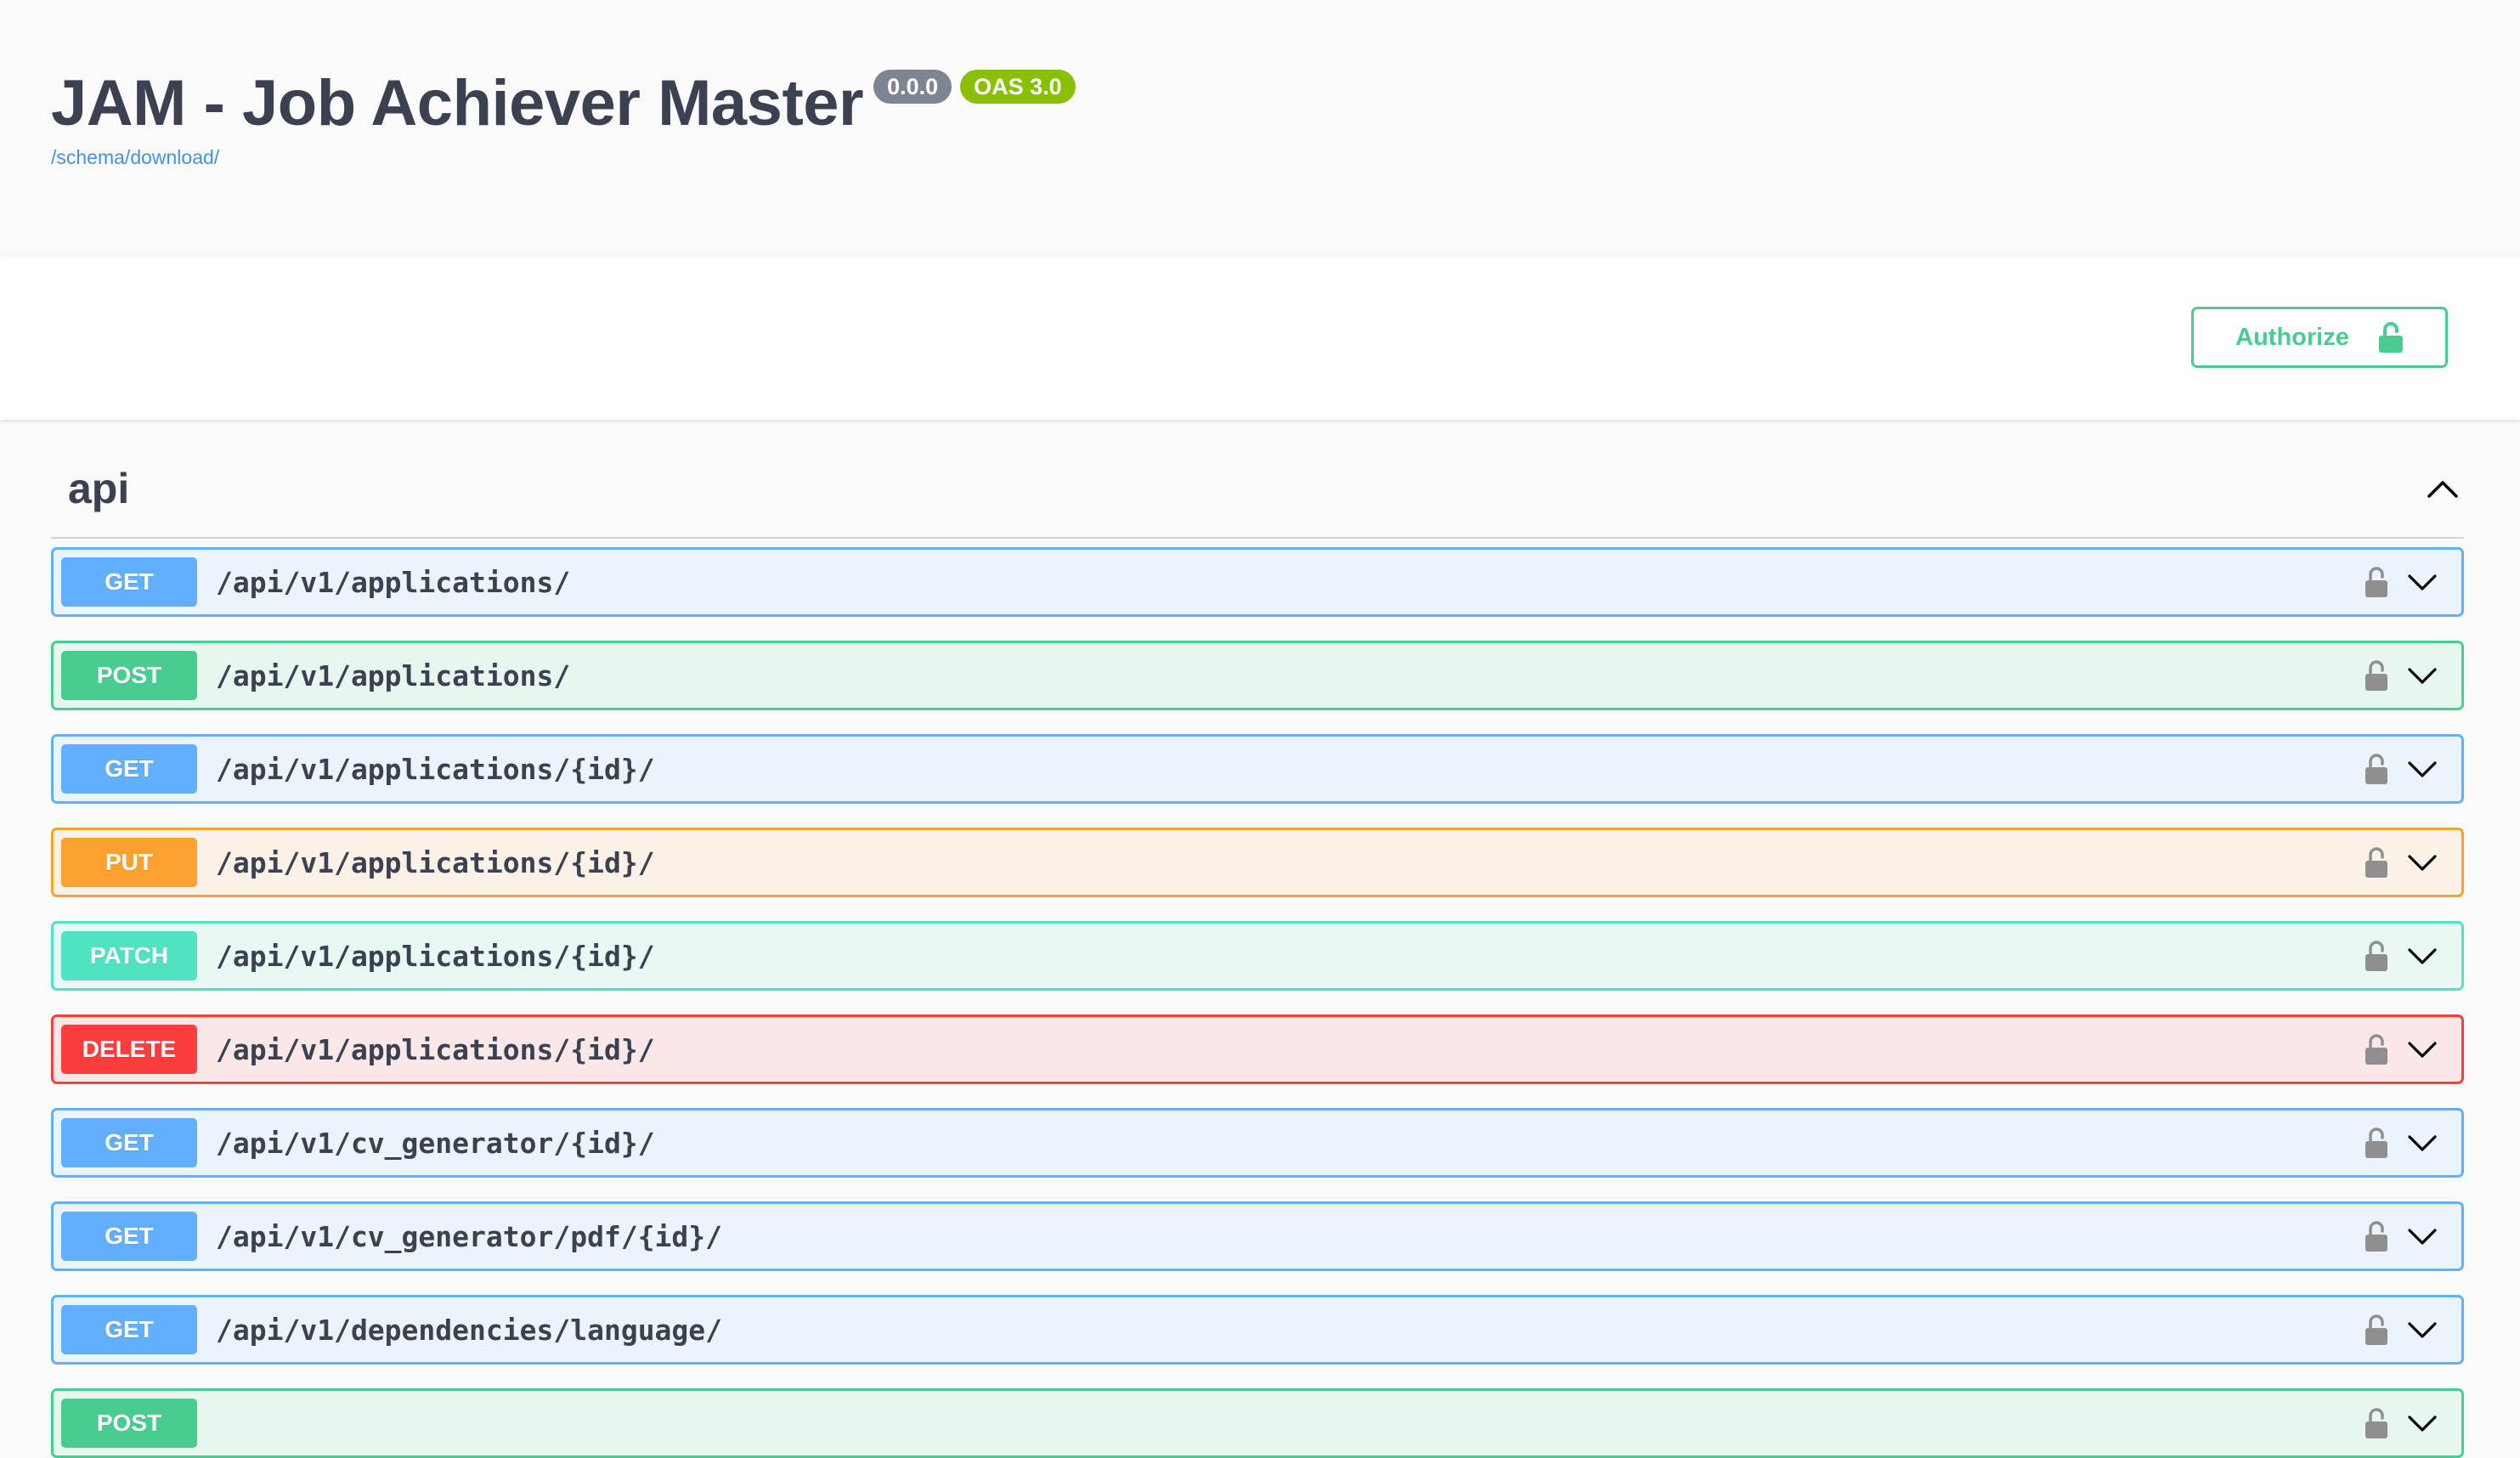  Describe the element at coordinates (129, 862) in the screenshot. I see `method-badge: PUT` at that location.